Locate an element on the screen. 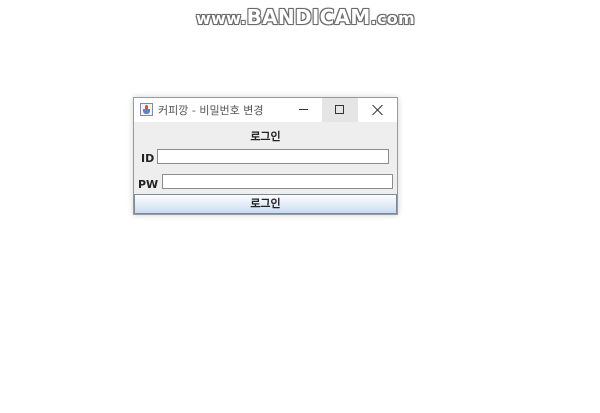  id-label: ID is located at coordinates (148, 158).